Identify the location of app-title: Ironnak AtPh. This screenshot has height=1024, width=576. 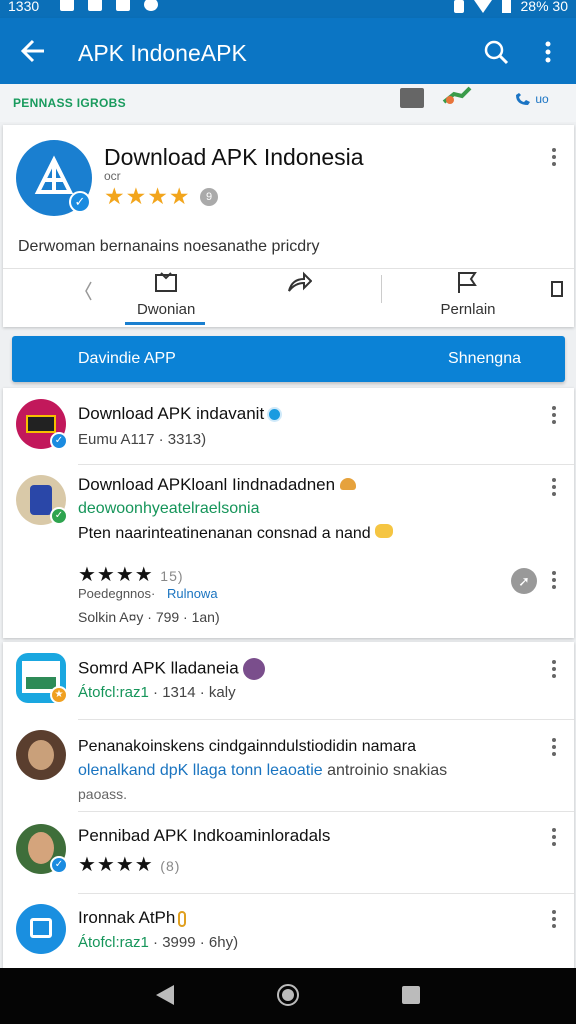
(127, 917).